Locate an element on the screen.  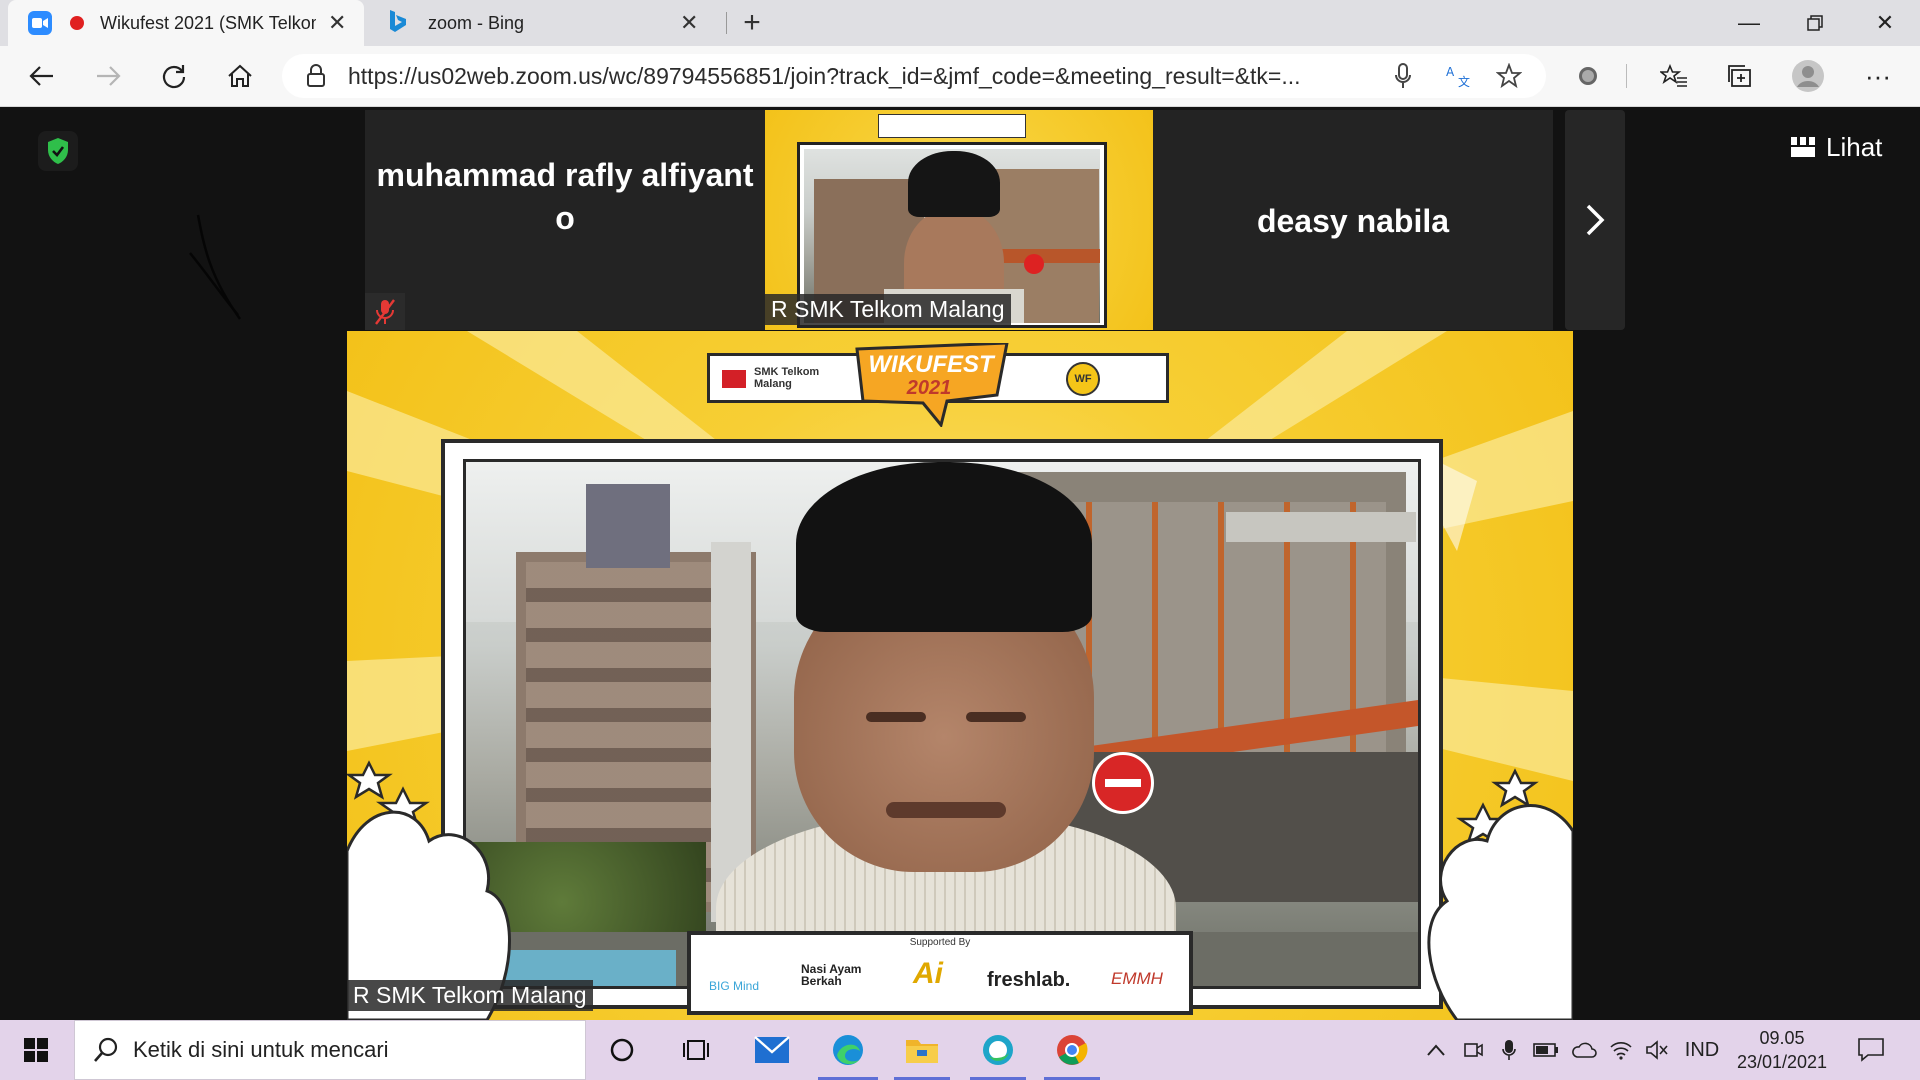
file-explorer-icon is located at coordinates (922, 1050).